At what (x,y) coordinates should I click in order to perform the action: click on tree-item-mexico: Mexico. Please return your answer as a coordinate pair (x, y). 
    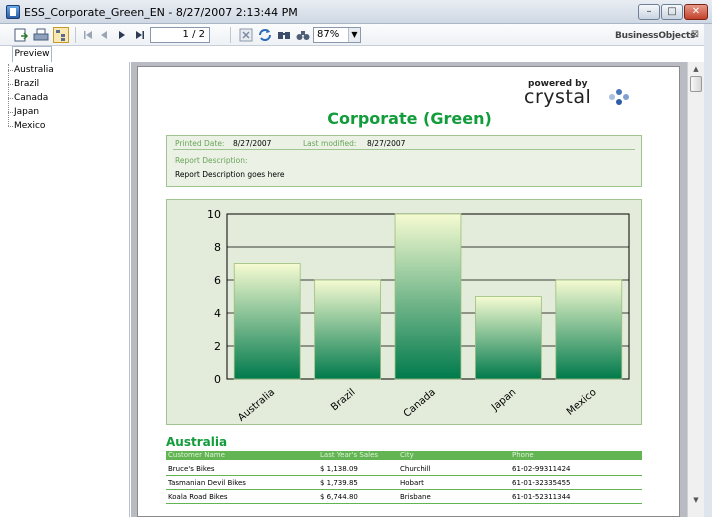
    Looking at the image, I should click on (26, 126).